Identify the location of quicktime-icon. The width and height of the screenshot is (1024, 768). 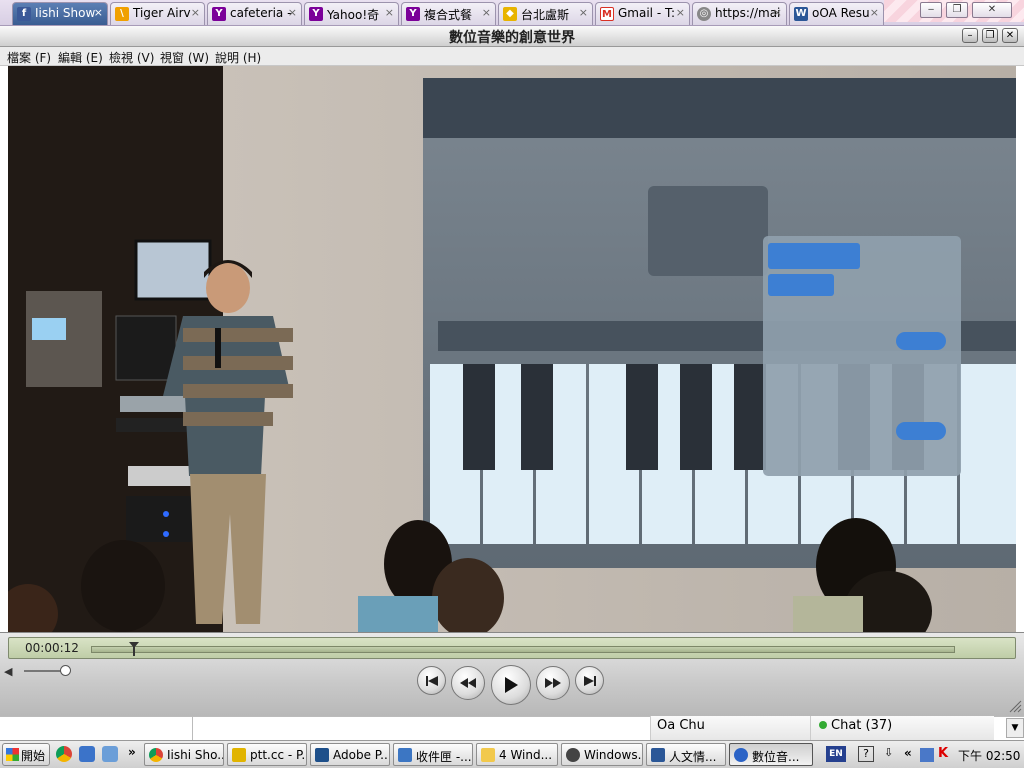
(741, 755).